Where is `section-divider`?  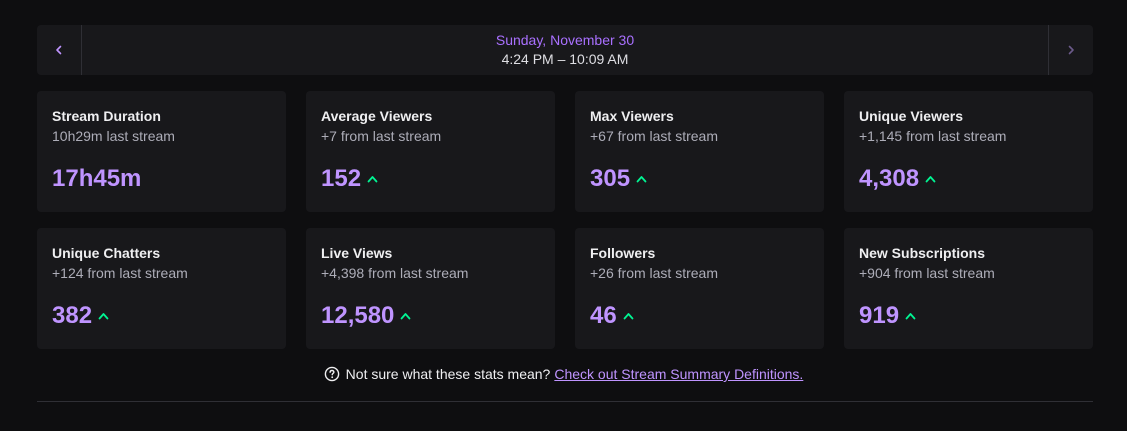 section-divider is located at coordinates (565, 401).